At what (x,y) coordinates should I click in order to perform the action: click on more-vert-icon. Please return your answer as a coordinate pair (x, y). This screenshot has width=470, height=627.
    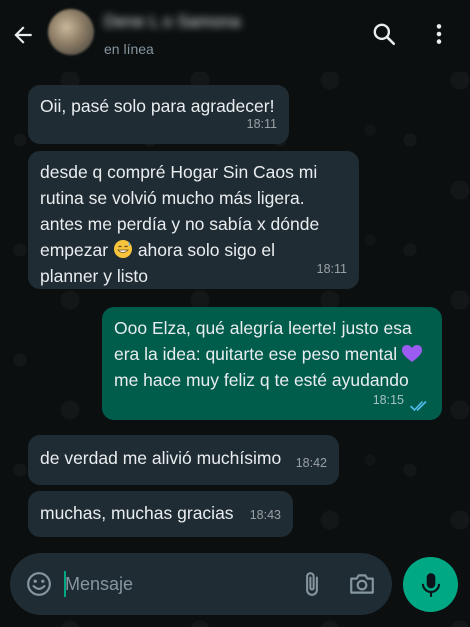
    Looking at the image, I should click on (439, 34).